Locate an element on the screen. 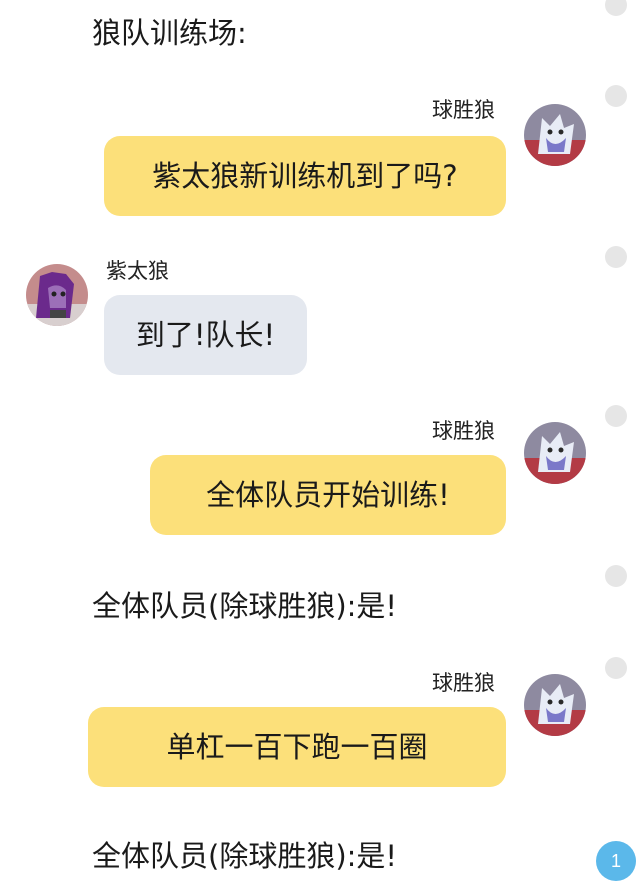 The width and height of the screenshot is (640, 886). message-bubble: 单杠一百下跑一百圈 is located at coordinates (297, 747).